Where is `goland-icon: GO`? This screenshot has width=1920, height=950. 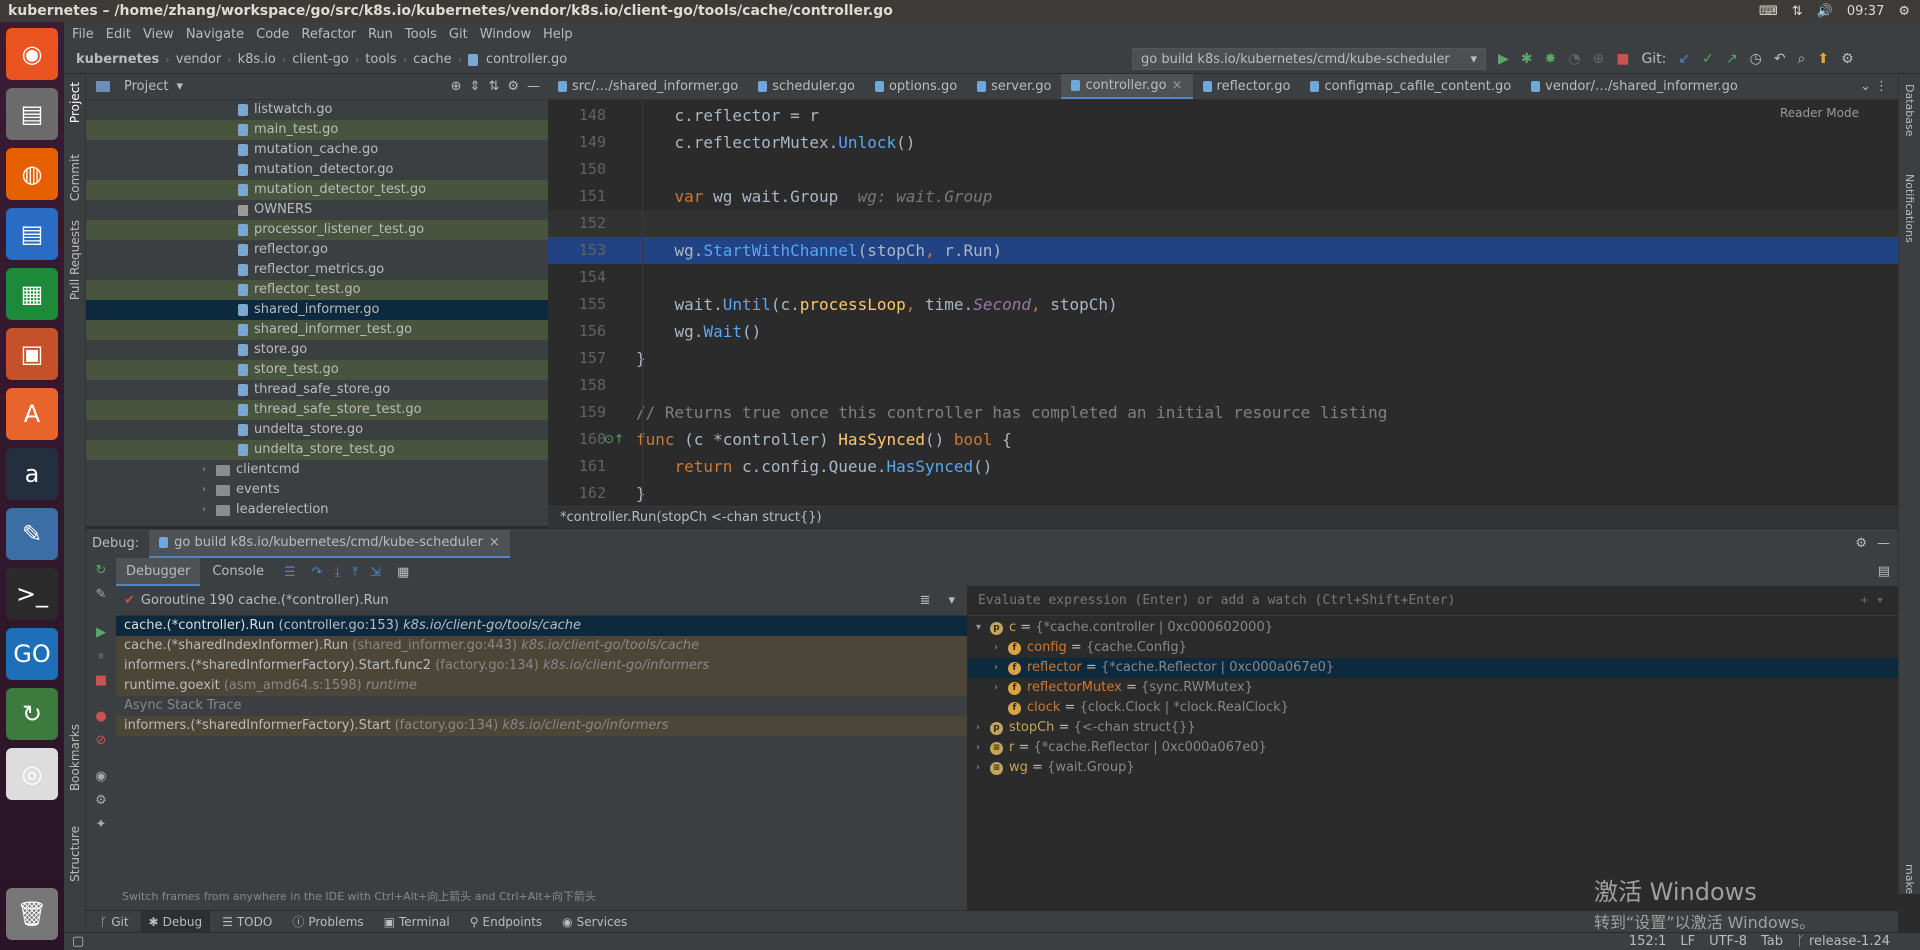 goland-icon: GO is located at coordinates (32, 654).